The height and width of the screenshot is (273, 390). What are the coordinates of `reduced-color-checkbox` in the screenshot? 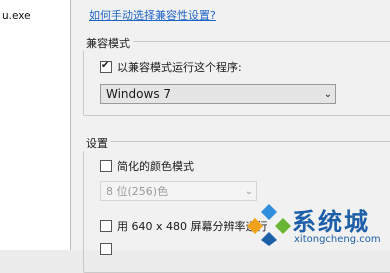 It's located at (106, 166).